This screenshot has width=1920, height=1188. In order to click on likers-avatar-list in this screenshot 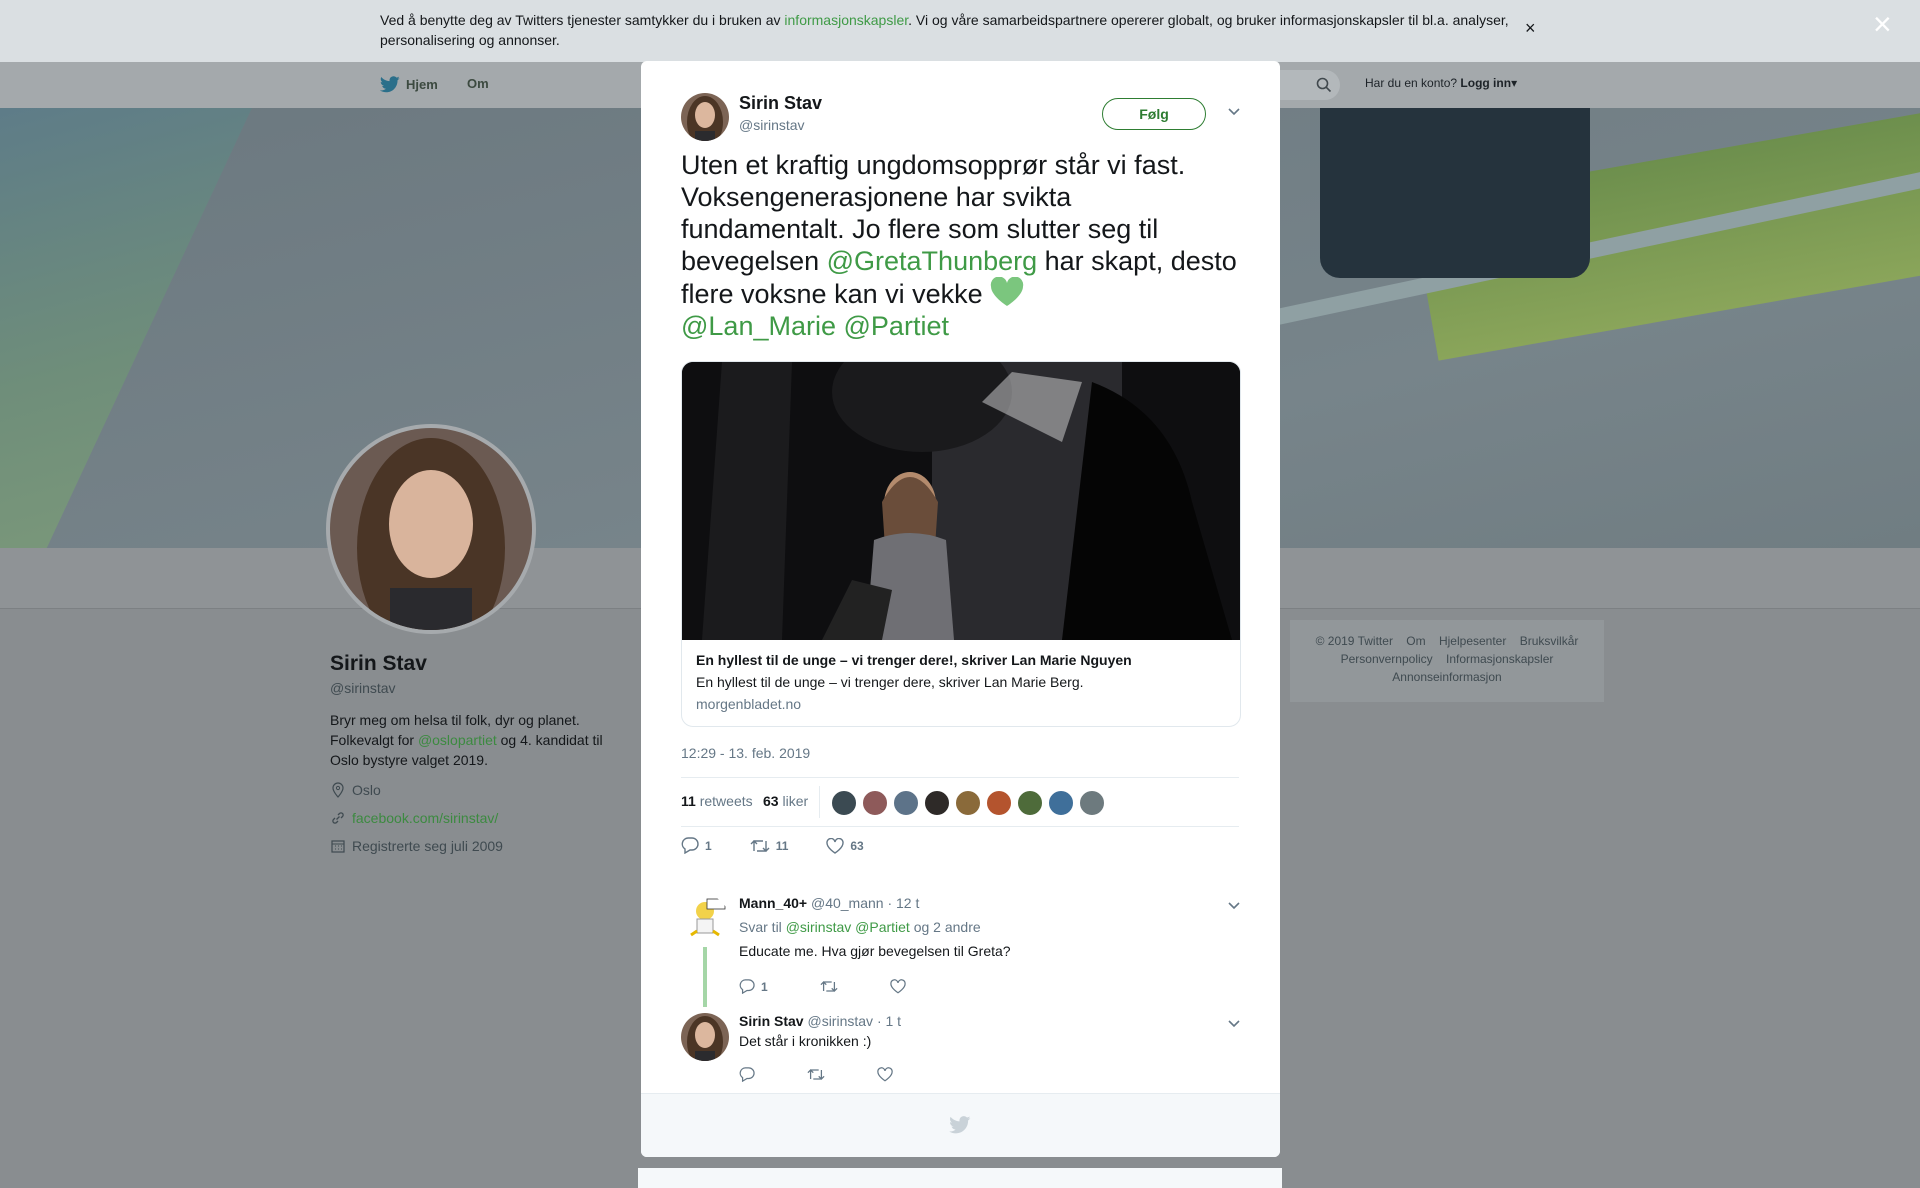, I will do `click(968, 803)`.